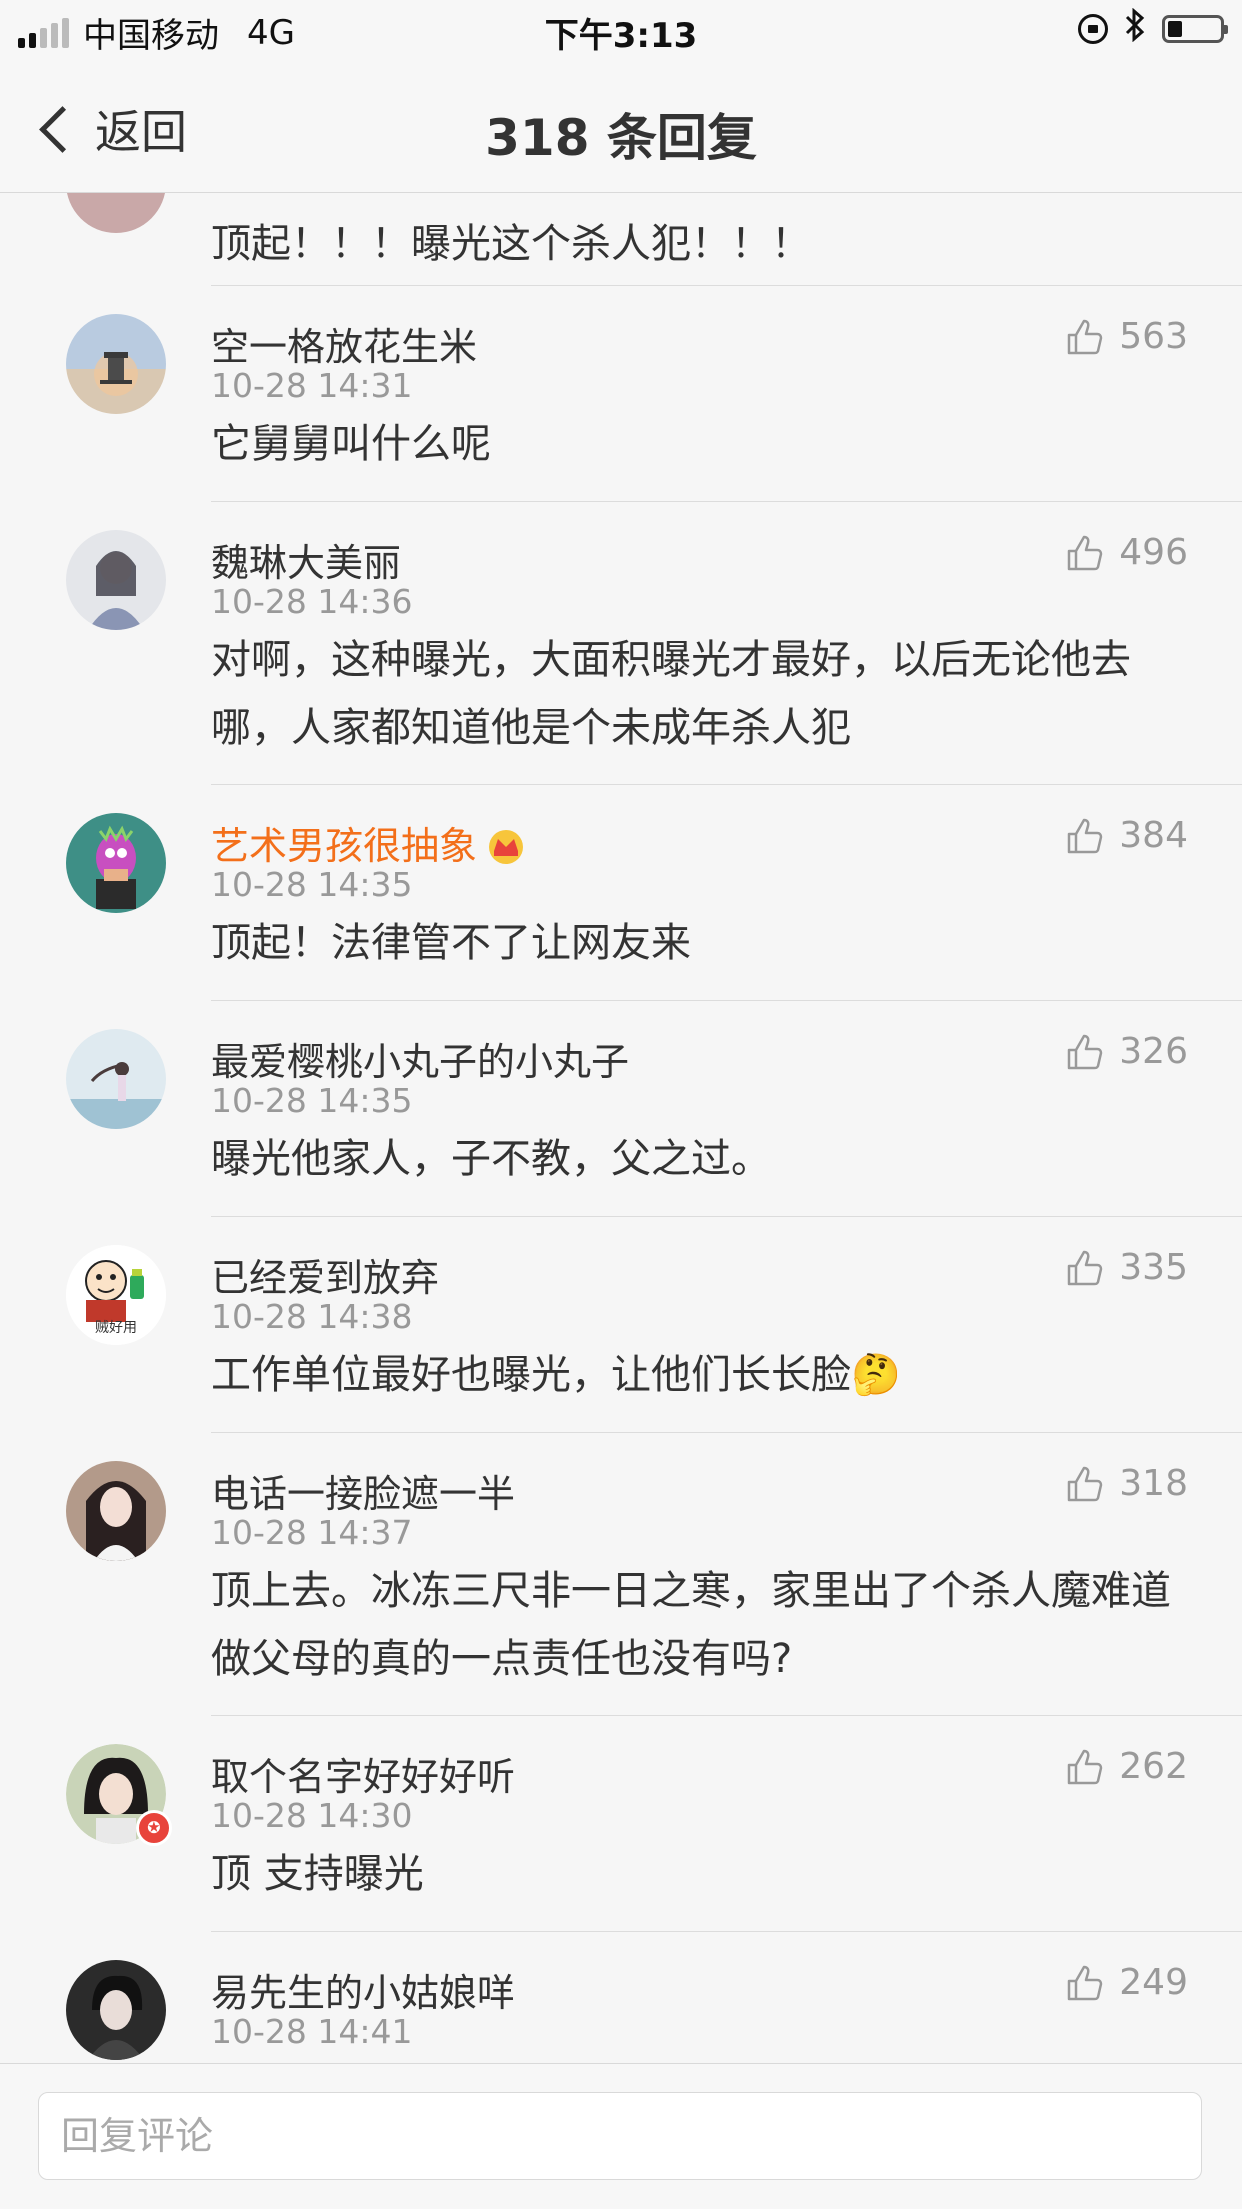  Describe the element at coordinates (344, 343) in the screenshot. I see `user-name: 空一格放花生米` at that location.